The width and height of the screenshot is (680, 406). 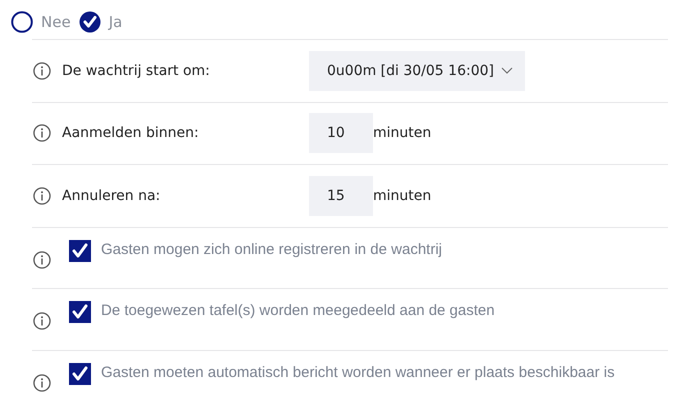 I want to click on minutes-input: 15, so click(x=341, y=196).